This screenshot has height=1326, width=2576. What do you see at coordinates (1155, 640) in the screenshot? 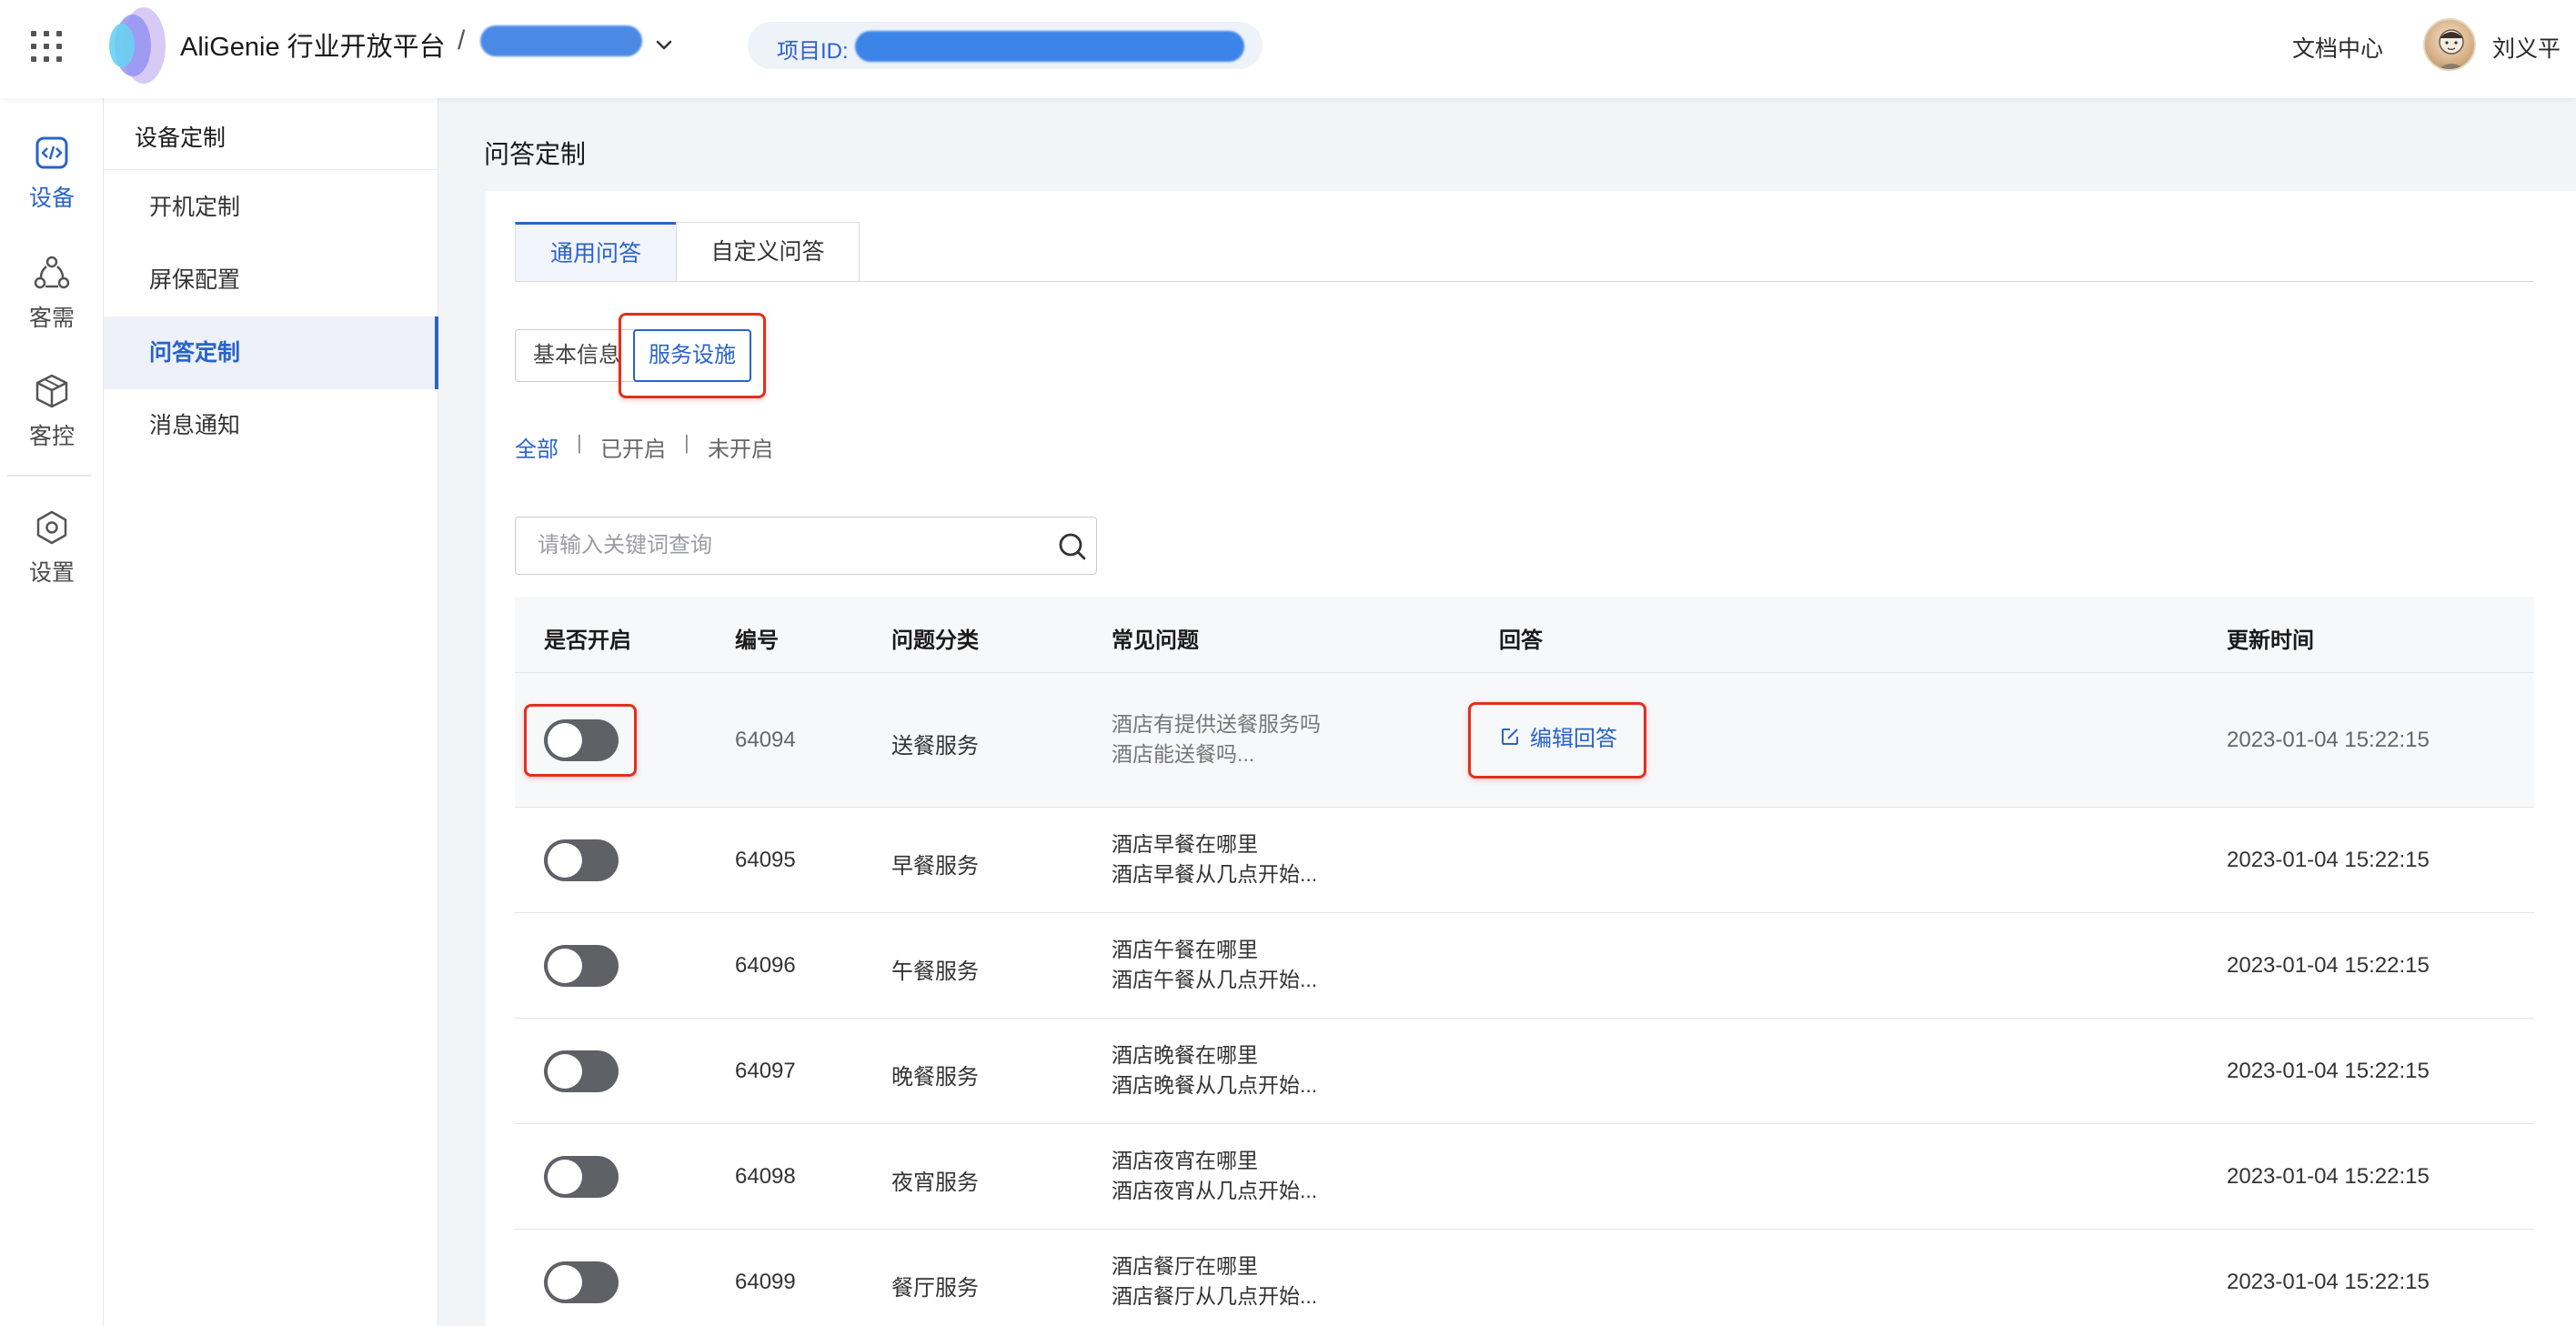
I see `column-header: 常见问题` at bounding box center [1155, 640].